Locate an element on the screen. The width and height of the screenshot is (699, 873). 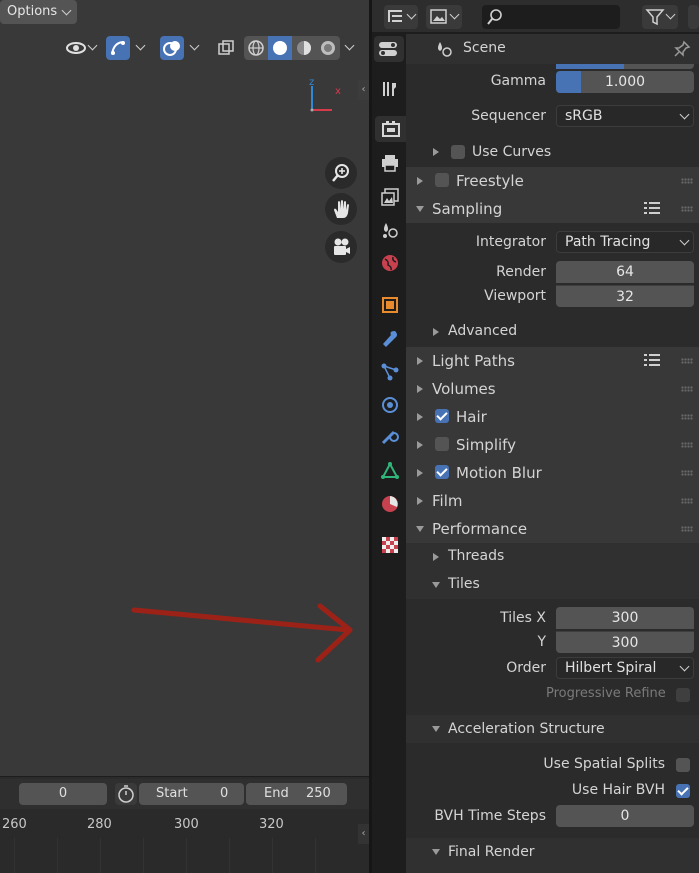
render-samples-field: 64 is located at coordinates (625, 272).